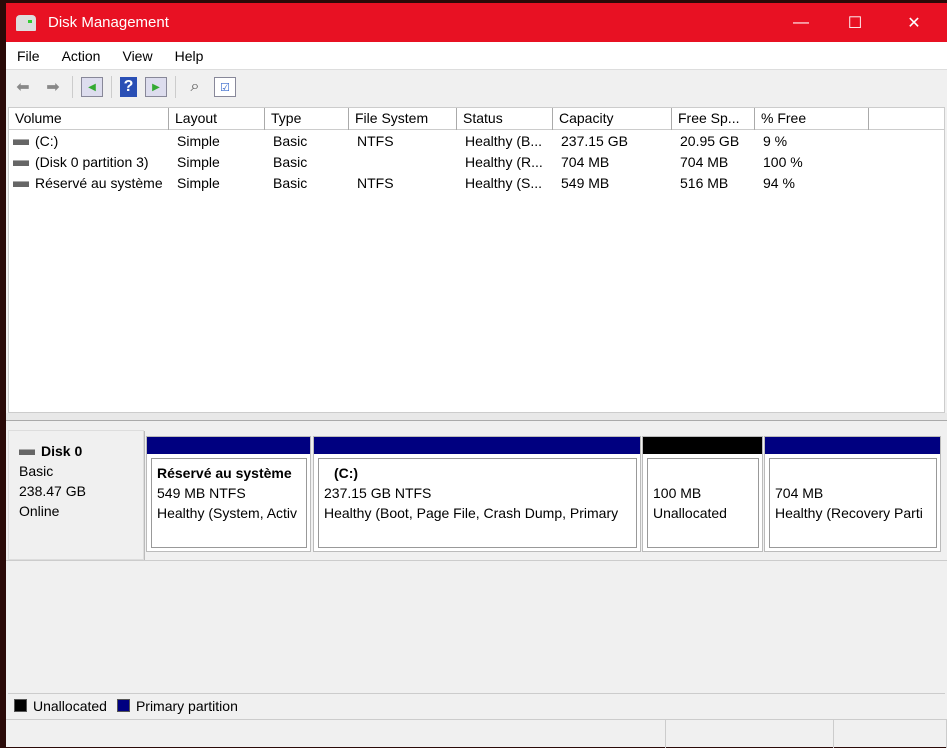 The height and width of the screenshot is (748, 947). What do you see at coordinates (703, 503) in the screenshot?
I see `partition-details: 100 MB Unallocated` at bounding box center [703, 503].